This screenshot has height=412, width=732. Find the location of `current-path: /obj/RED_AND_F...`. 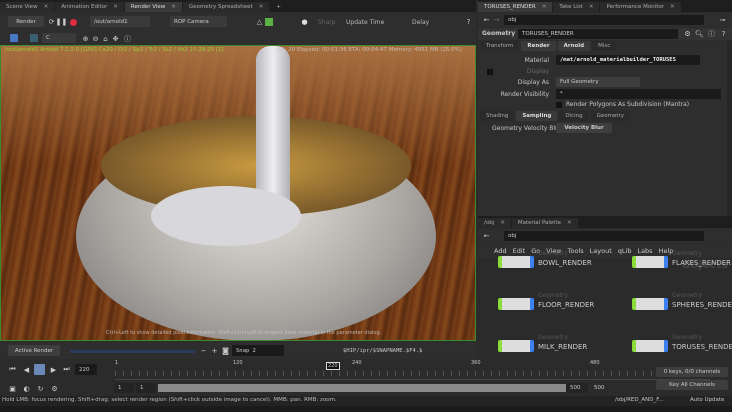

current-path: /obj/RED_AND_F... is located at coordinates (639, 400).